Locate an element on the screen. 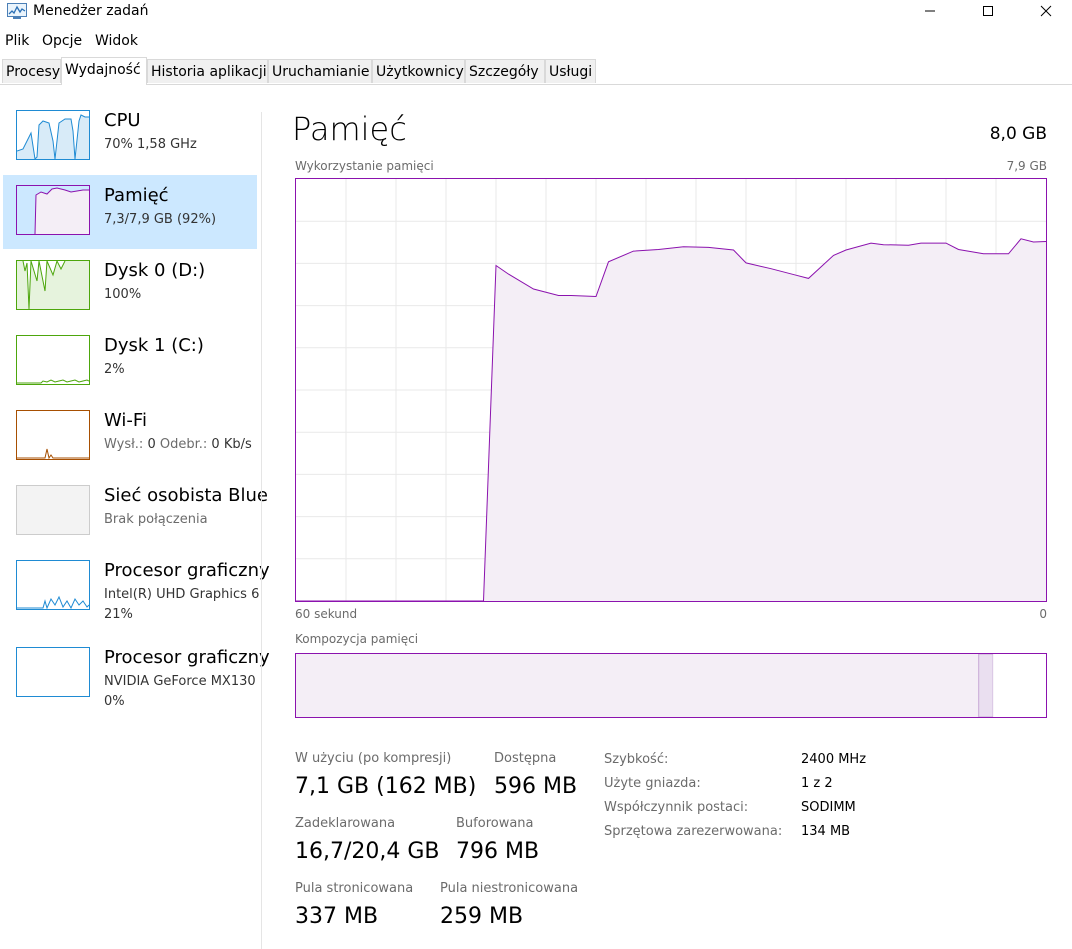 This screenshot has width=1072, height=949. menu-opcje: Opcje is located at coordinates (62, 41).